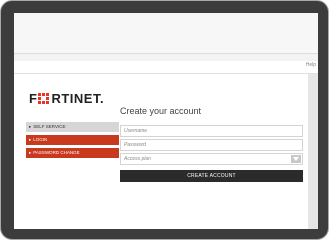  What do you see at coordinates (166, 67) in the screenshot?
I see `help-bar: Help` at bounding box center [166, 67].